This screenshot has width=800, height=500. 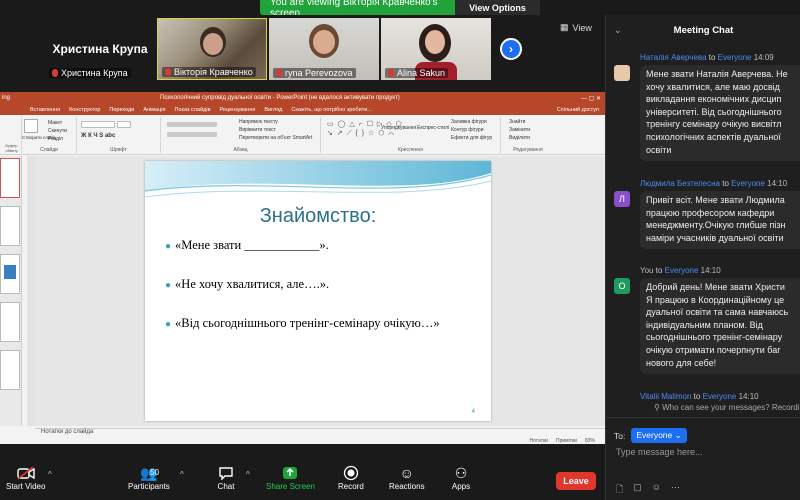 I want to click on more-icon: ⋯, so click(x=675, y=490).